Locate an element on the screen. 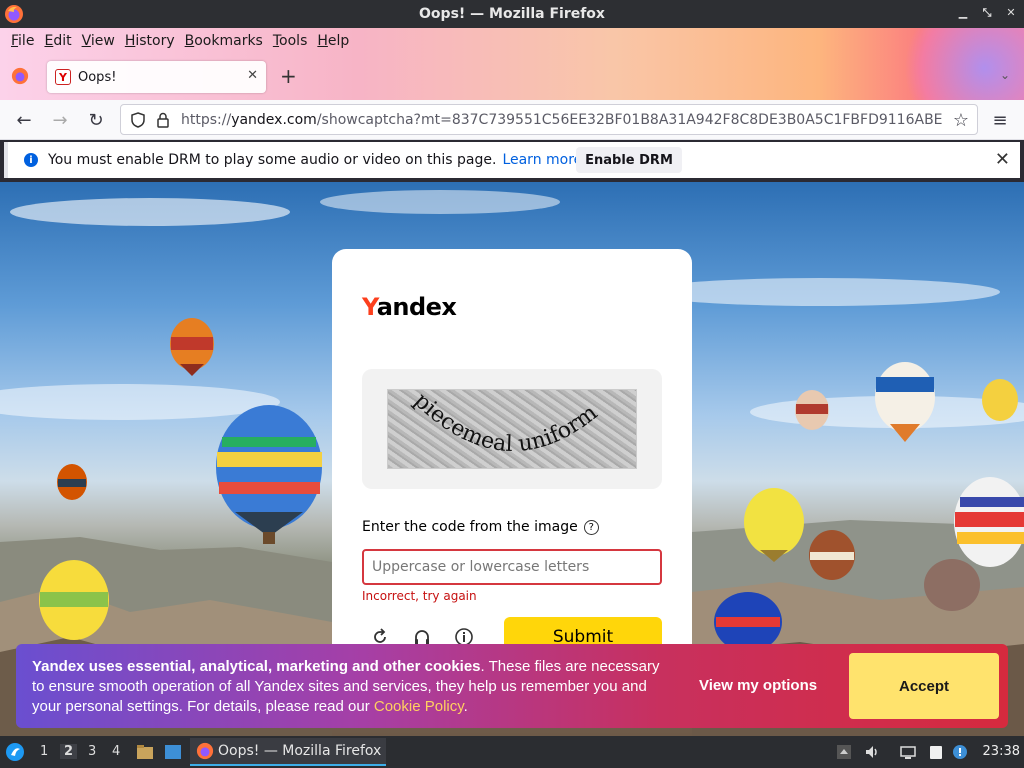 The height and width of the screenshot is (768, 1024). system-taskbar: 1 2 3 4 Oops! — Mozilla Firefox 23:38 is located at coordinates (512, 752).